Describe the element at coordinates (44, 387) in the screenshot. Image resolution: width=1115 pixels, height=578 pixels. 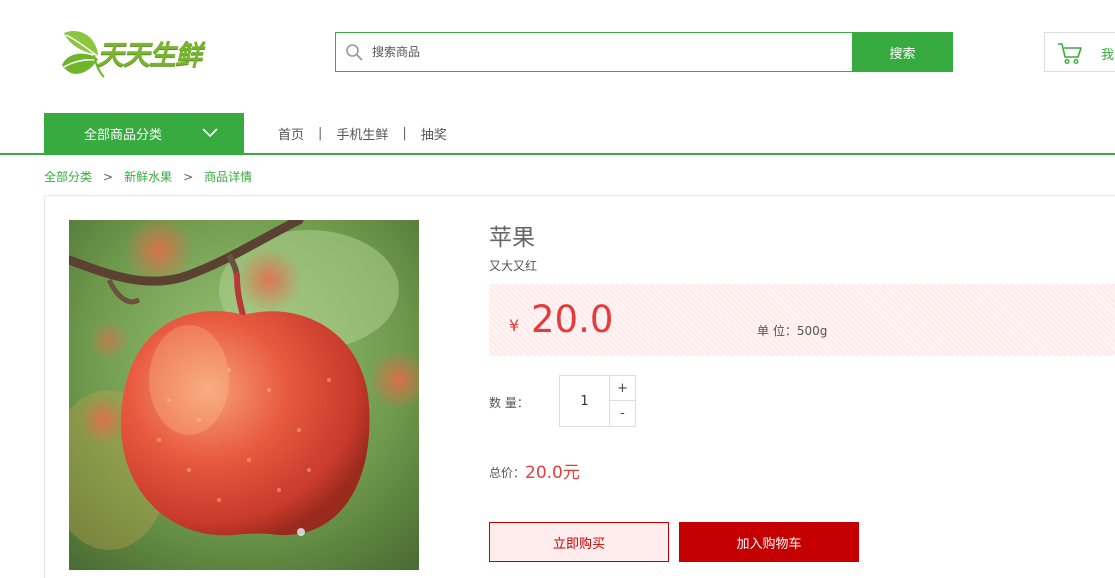
I see `panel-border` at that location.